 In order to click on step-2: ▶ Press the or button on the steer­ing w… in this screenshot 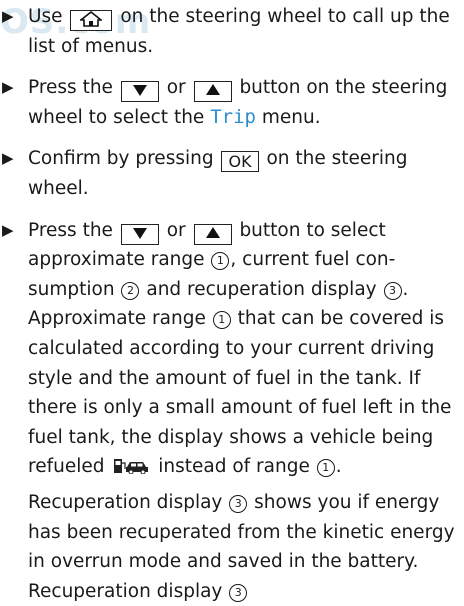, I will do `click(232, 102)`.